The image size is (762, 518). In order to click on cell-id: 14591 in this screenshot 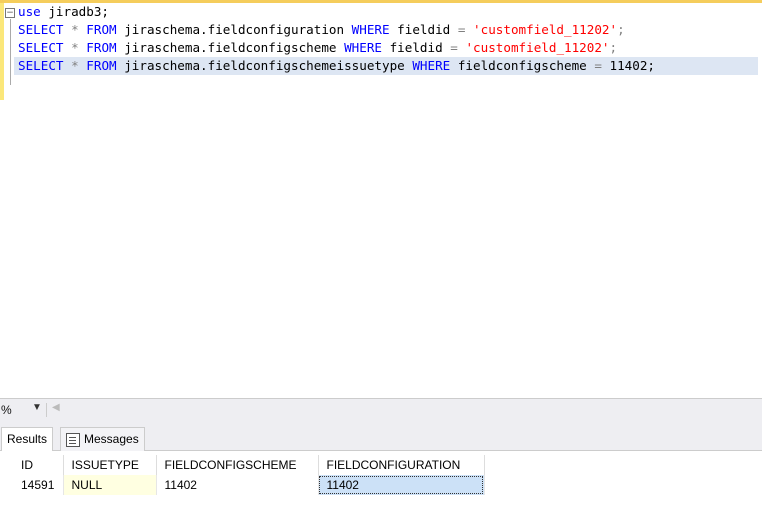, I will do `click(38, 485)`.